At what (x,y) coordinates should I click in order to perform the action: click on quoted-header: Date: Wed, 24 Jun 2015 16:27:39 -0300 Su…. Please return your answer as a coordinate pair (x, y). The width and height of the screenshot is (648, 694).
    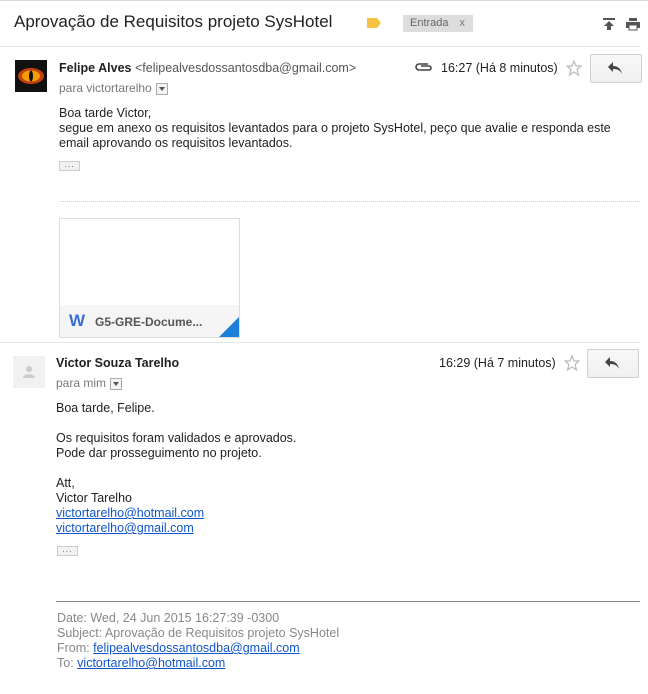
    Looking at the image, I should click on (198, 641).